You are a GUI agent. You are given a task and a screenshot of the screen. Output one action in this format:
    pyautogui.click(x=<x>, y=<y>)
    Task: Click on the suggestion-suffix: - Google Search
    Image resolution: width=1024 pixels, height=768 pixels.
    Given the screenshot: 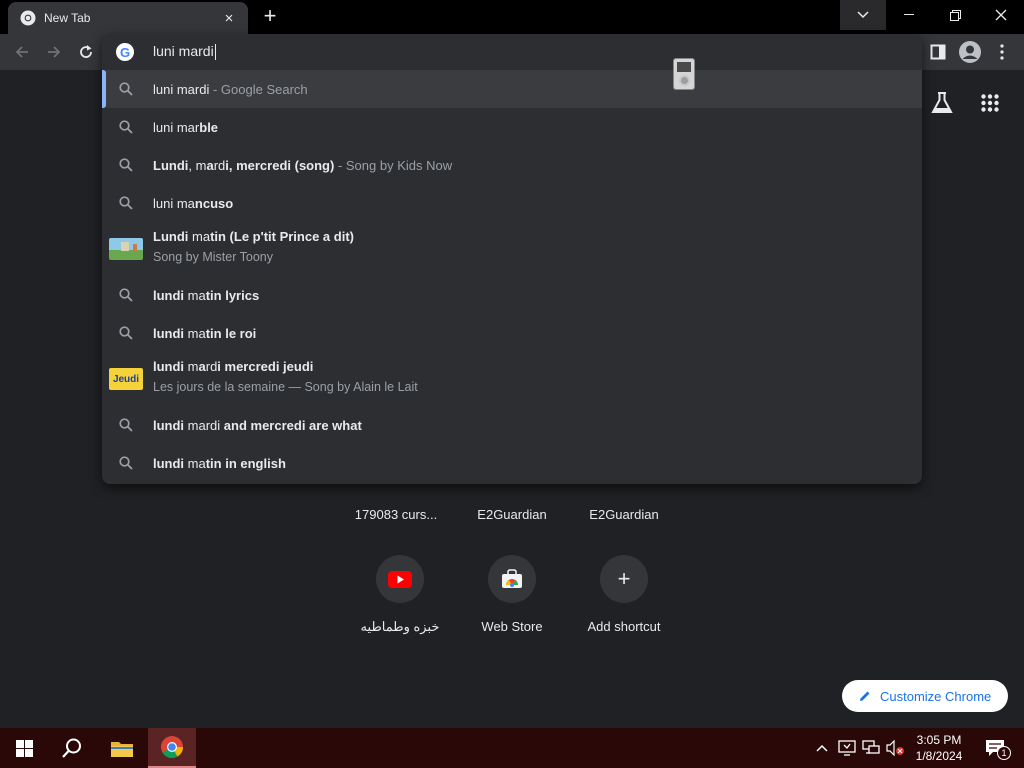 What is the action you would take?
    pyautogui.click(x=258, y=89)
    